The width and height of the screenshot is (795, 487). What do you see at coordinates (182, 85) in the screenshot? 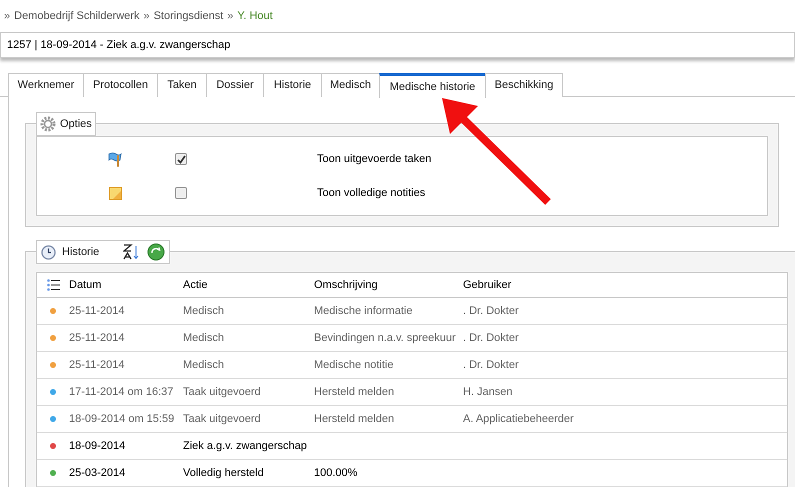
I see `tab: Taken` at bounding box center [182, 85].